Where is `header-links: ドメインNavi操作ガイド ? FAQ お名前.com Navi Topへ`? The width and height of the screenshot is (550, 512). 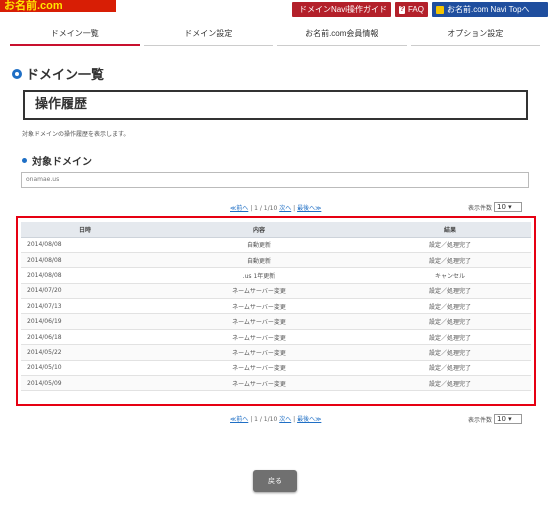
header-links: ドメインNavi操作ガイド ? FAQ お名前.com Navi Topへ is located at coordinates (420, 9).